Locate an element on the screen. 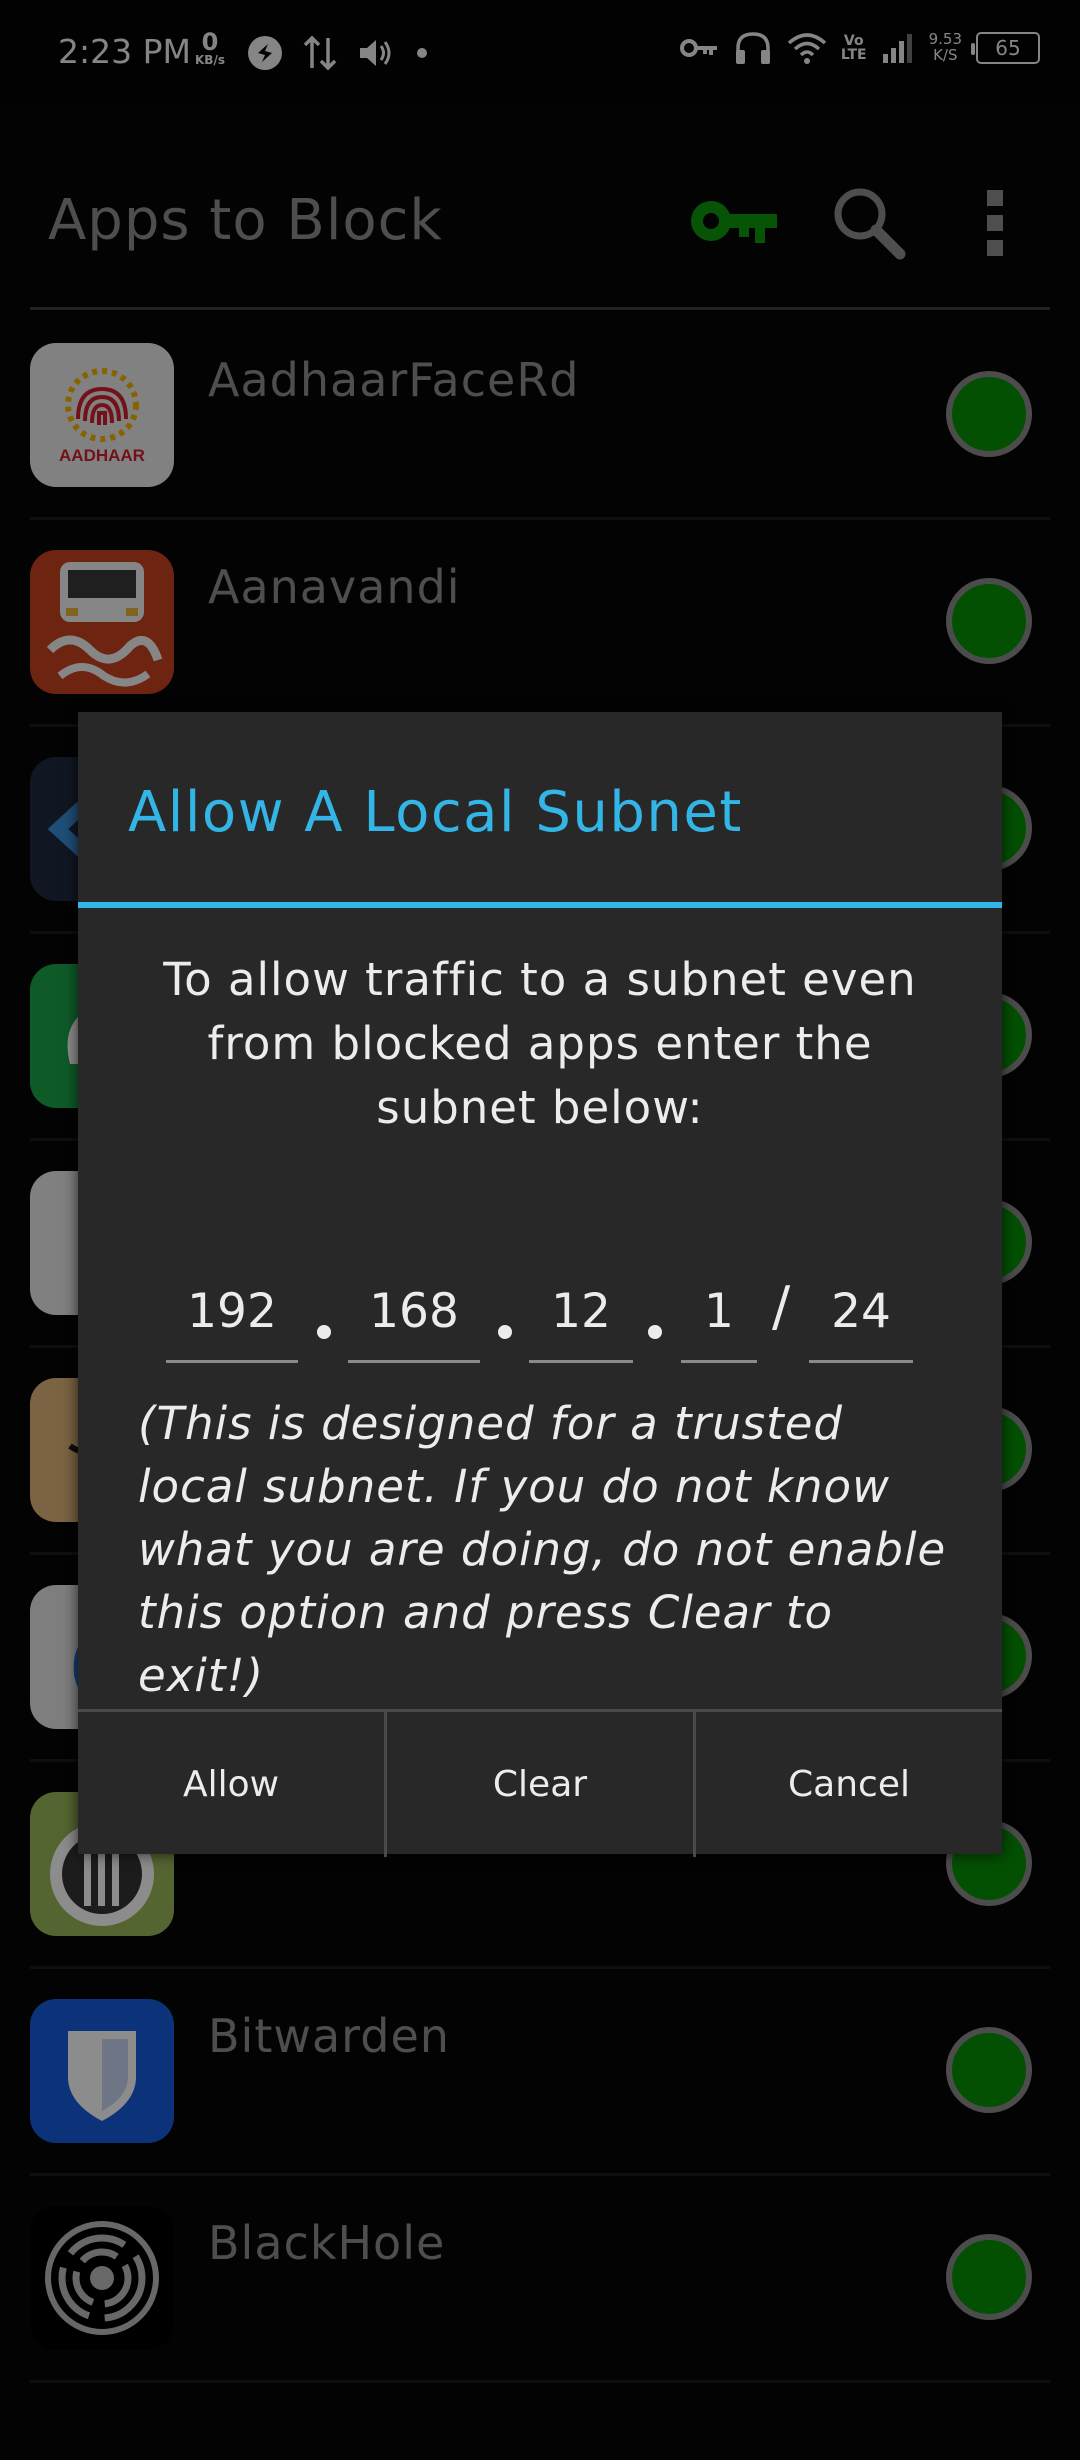 This screenshot has width=1080, height=2460. subnet-prefix-input: 24 is located at coordinates (861, 1315).